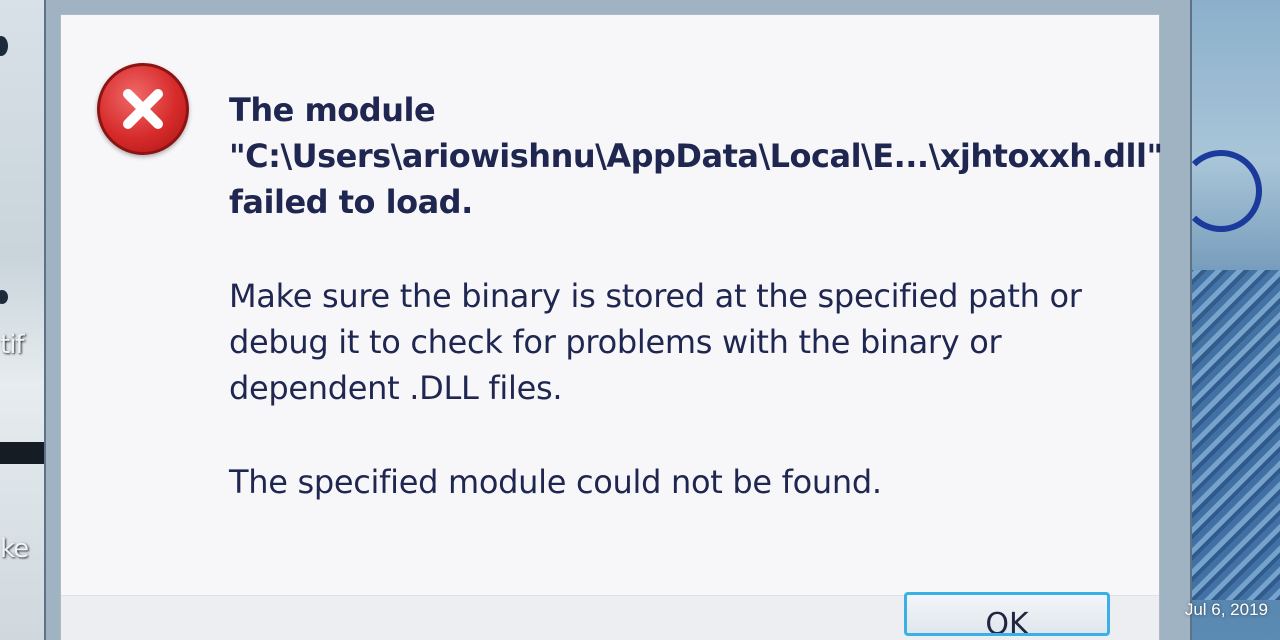 Image resolution: width=1280 pixels, height=640 pixels. Describe the element at coordinates (1221, 191) in the screenshot. I see `desktop-ring-graphic` at that location.